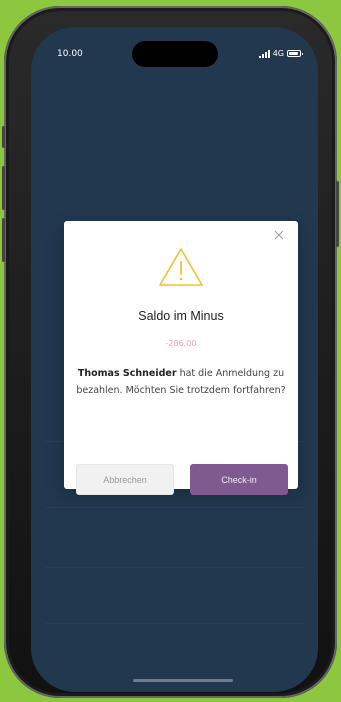 This screenshot has width=341, height=702. Describe the element at coordinates (175, 54) in the screenshot. I see `dynamic-island` at that location.